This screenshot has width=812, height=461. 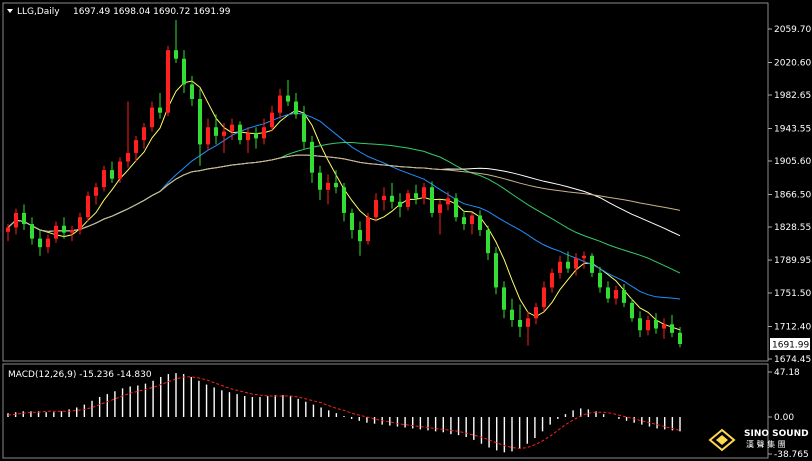 What do you see at coordinates (776, 434) in the screenshot?
I see `logo-brand: SINO SOUND` at bounding box center [776, 434].